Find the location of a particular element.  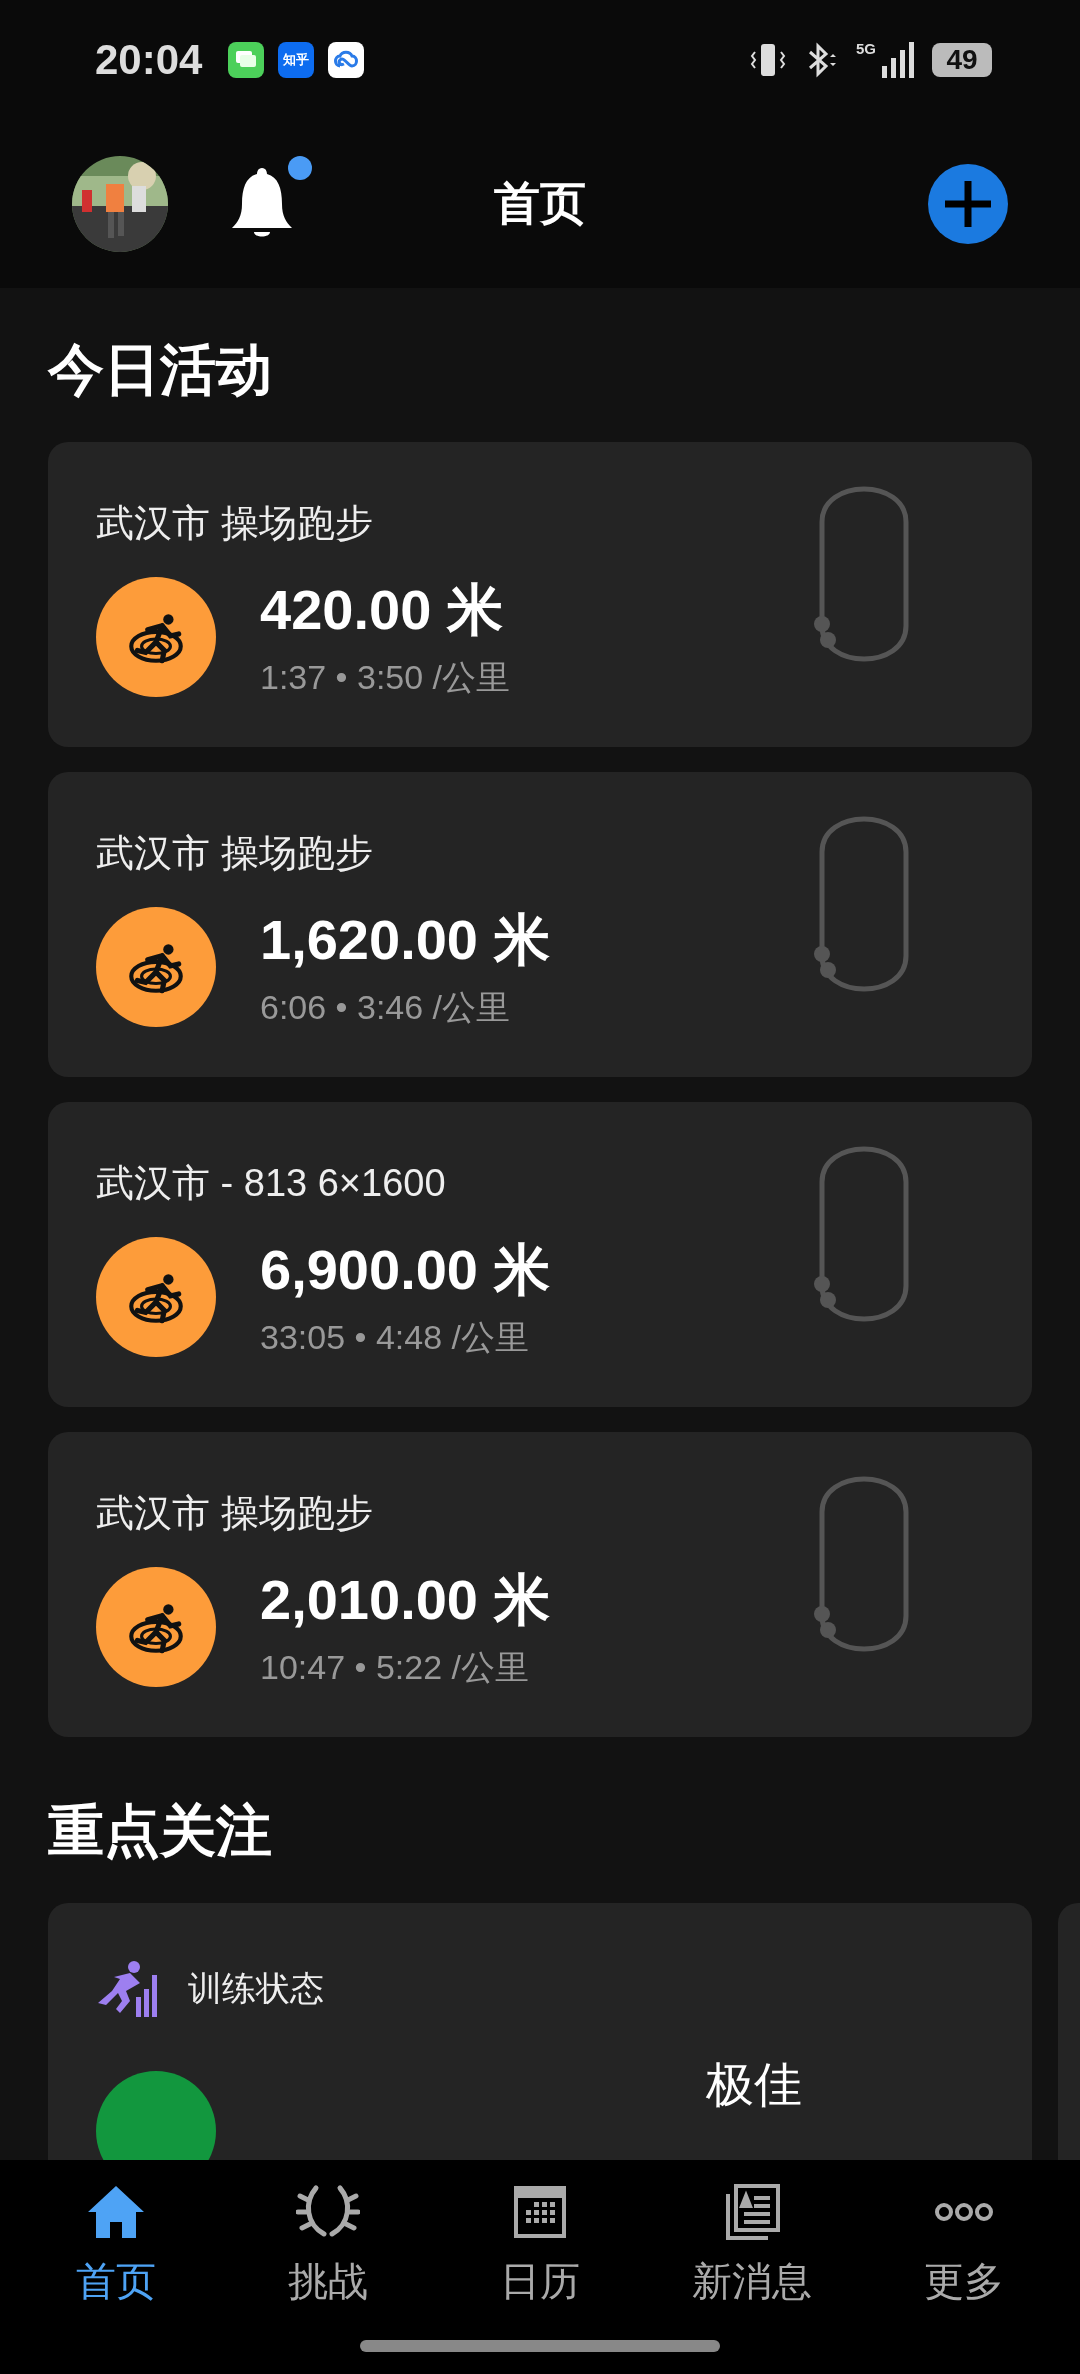

nav-tab: 挑战 is located at coordinates (328, 2244).